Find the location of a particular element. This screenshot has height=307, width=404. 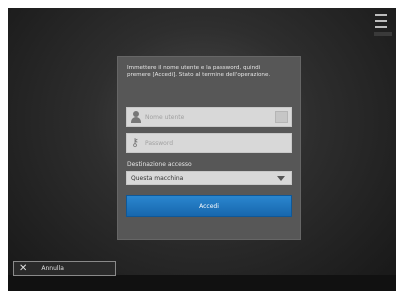

destination-value: Questa macchina is located at coordinates (157, 178).